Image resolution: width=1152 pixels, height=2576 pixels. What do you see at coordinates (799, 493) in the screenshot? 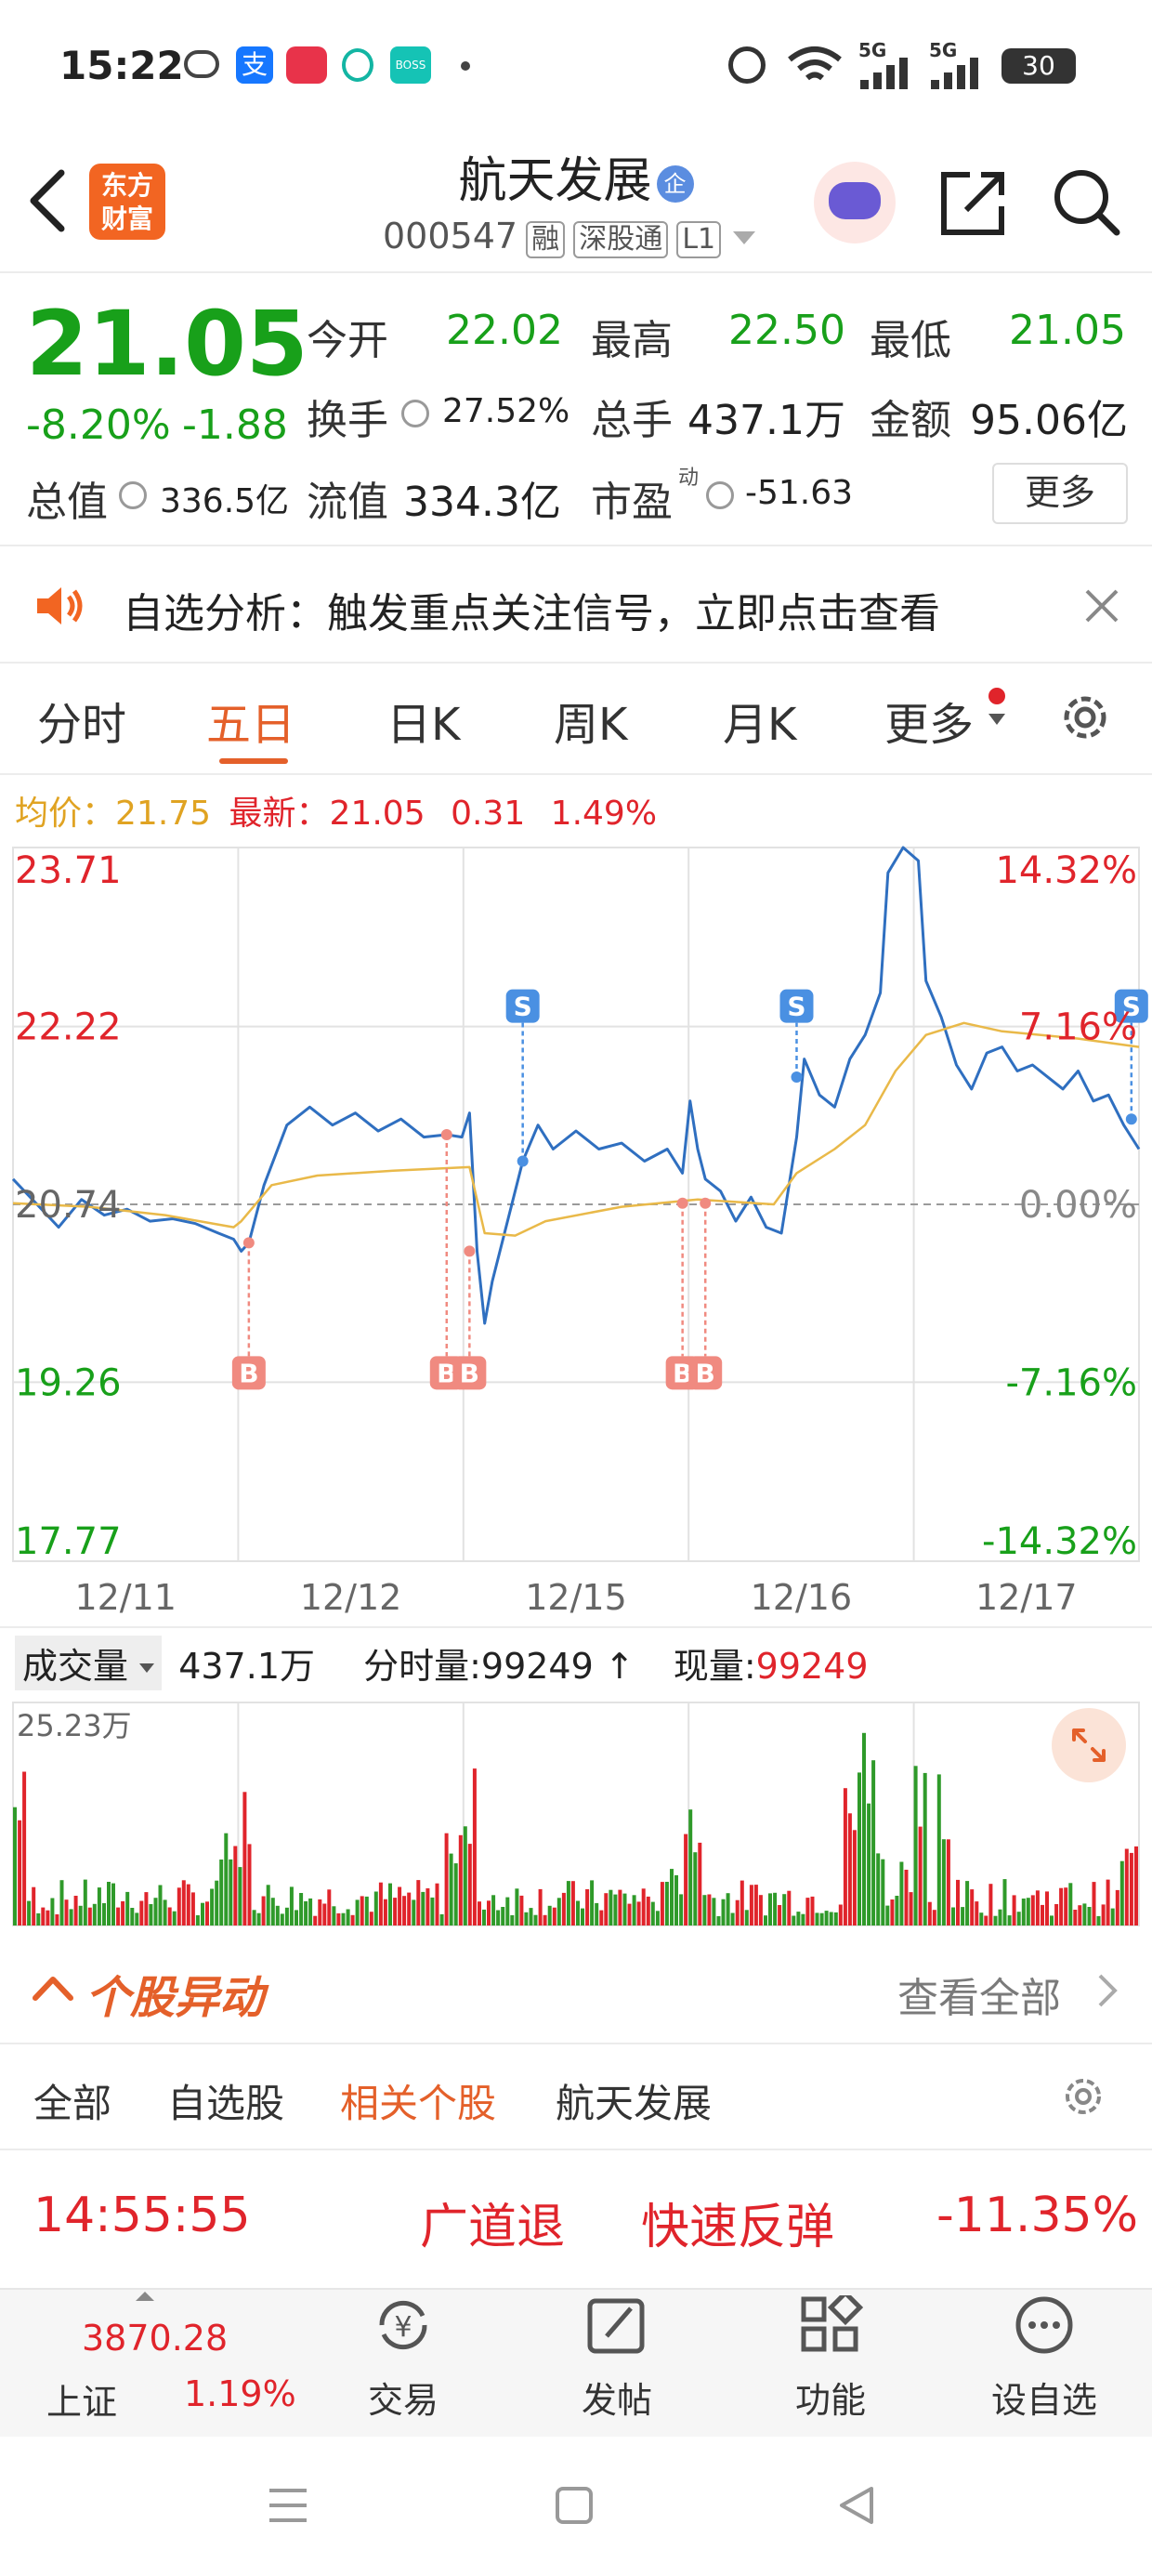
I see `pe-value: -51.63` at bounding box center [799, 493].